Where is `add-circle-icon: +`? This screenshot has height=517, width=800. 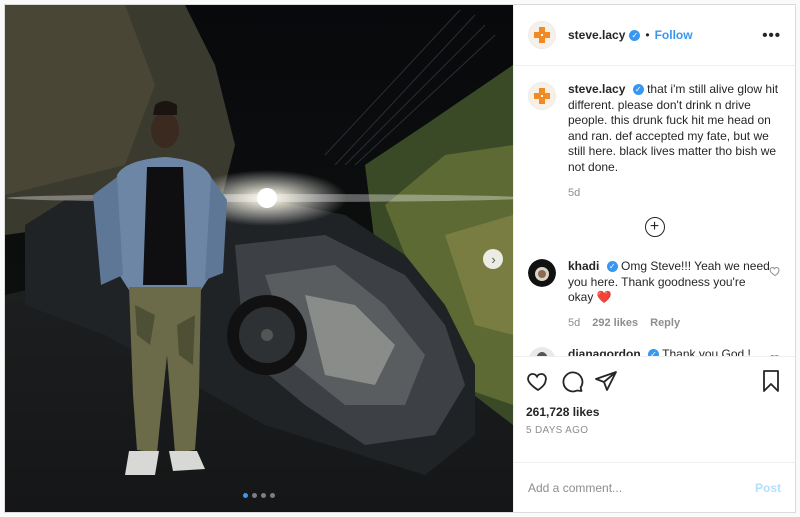 add-circle-icon: + is located at coordinates (654, 227).